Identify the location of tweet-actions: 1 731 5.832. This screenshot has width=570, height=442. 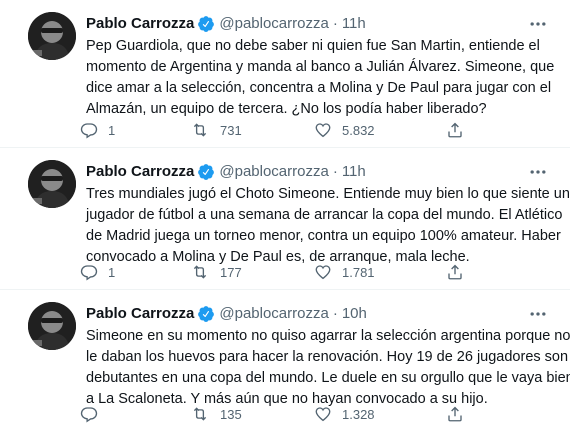
(280, 130).